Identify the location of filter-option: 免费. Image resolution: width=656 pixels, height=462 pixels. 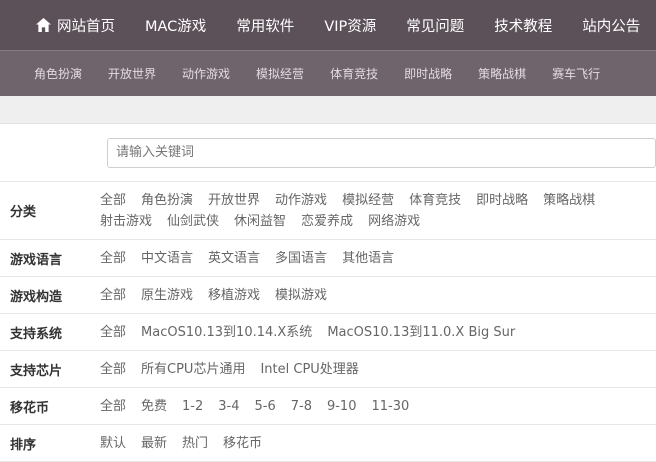
(154, 406).